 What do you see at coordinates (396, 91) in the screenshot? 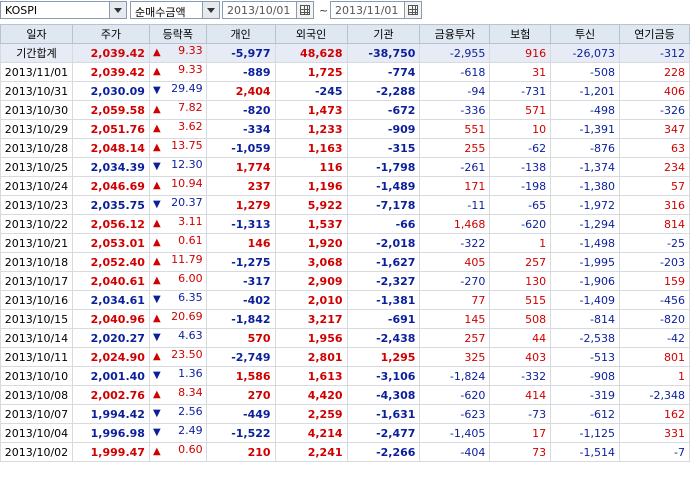
I see `cell-institution-value: -2,288` at bounding box center [396, 91].